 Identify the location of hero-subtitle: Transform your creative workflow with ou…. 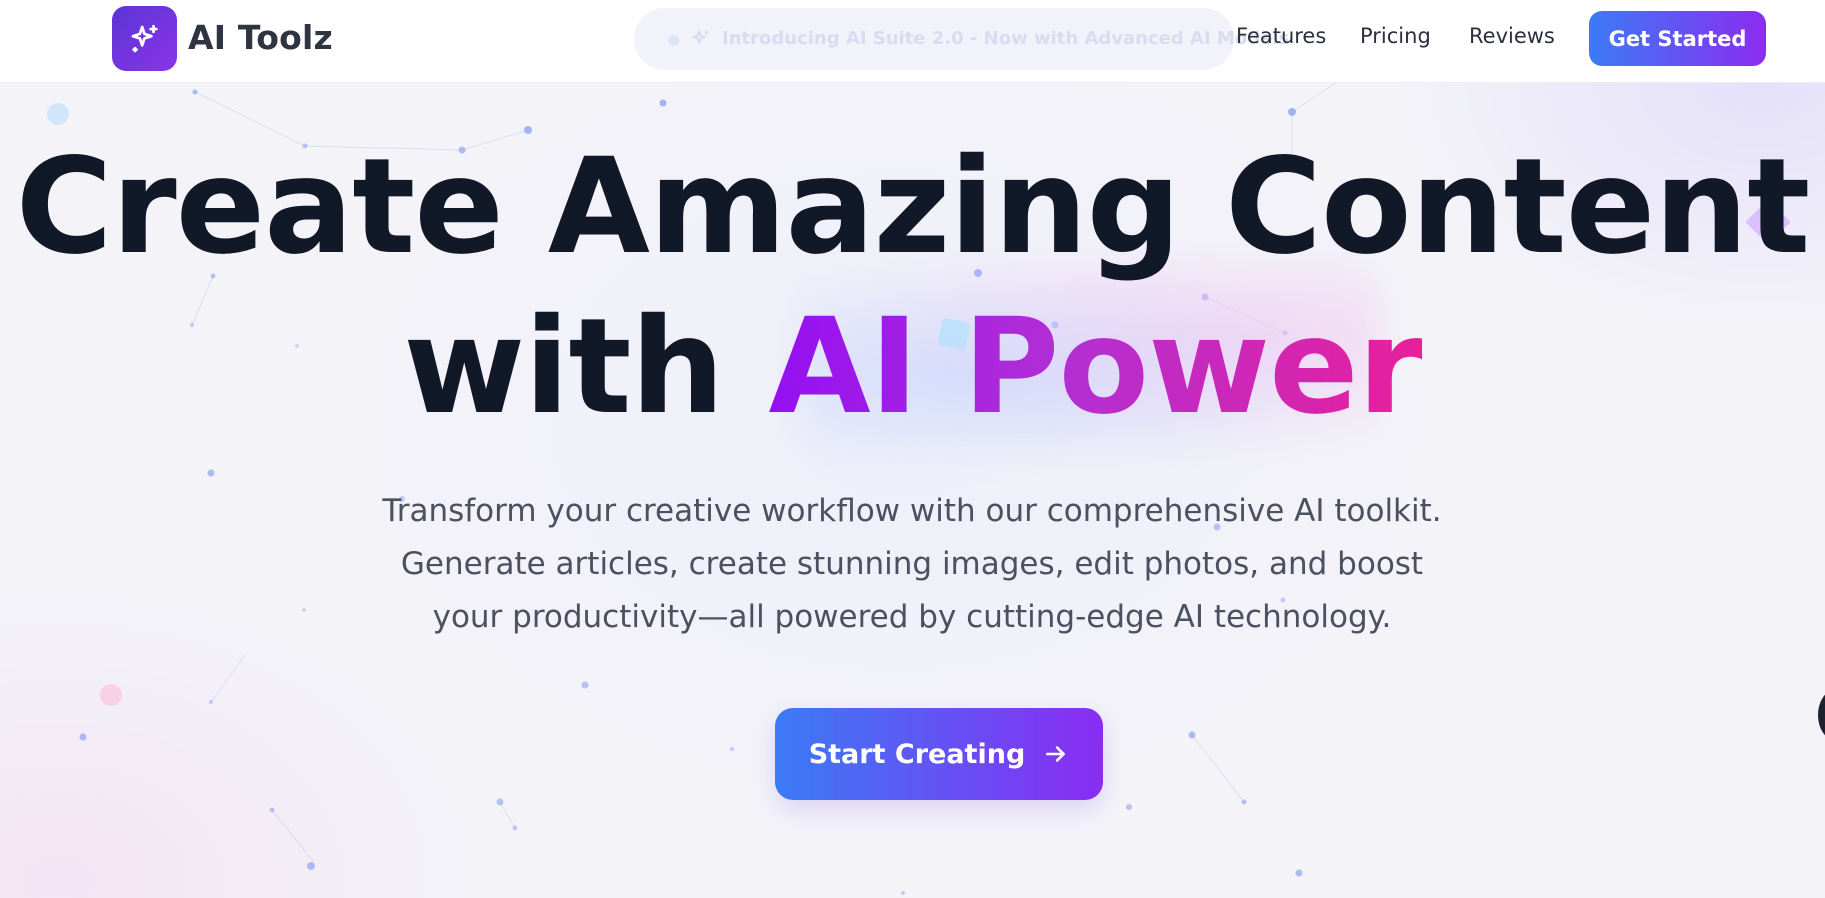
(912, 564).